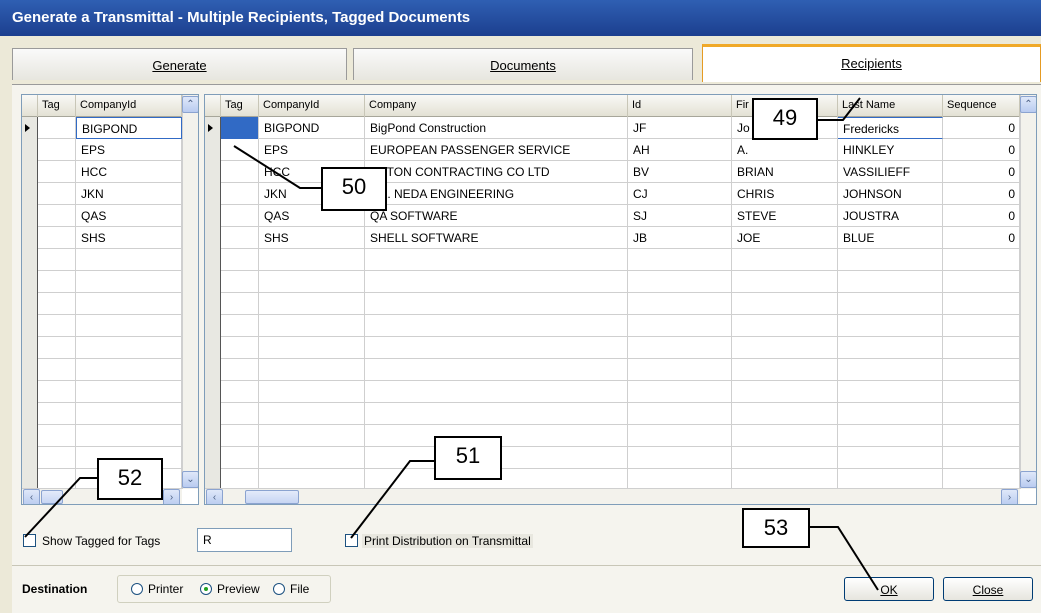 This screenshot has height=613, width=1041. Describe the element at coordinates (785, 119) in the screenshot. I see `callout-49: 49` at that location.